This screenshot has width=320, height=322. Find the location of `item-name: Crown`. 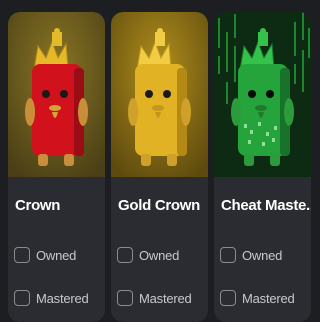

item-name: Crown is located at coordinates (38, 205).